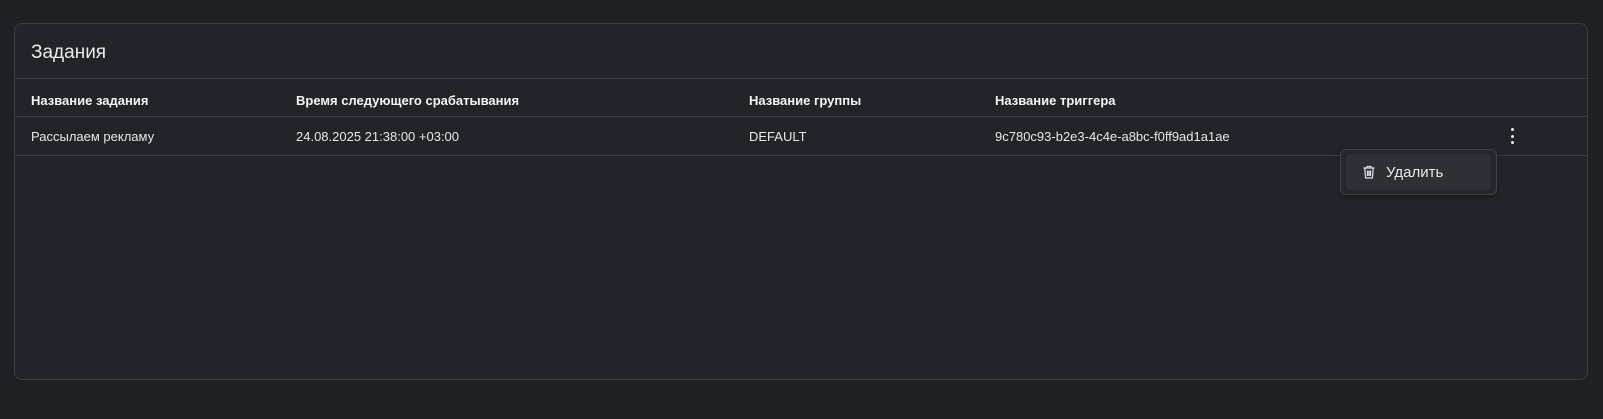 The image size is (1603, 419). Describe the element at coordinates (69, 52) in the screenshot. I see `card-title: Задания` at that location.